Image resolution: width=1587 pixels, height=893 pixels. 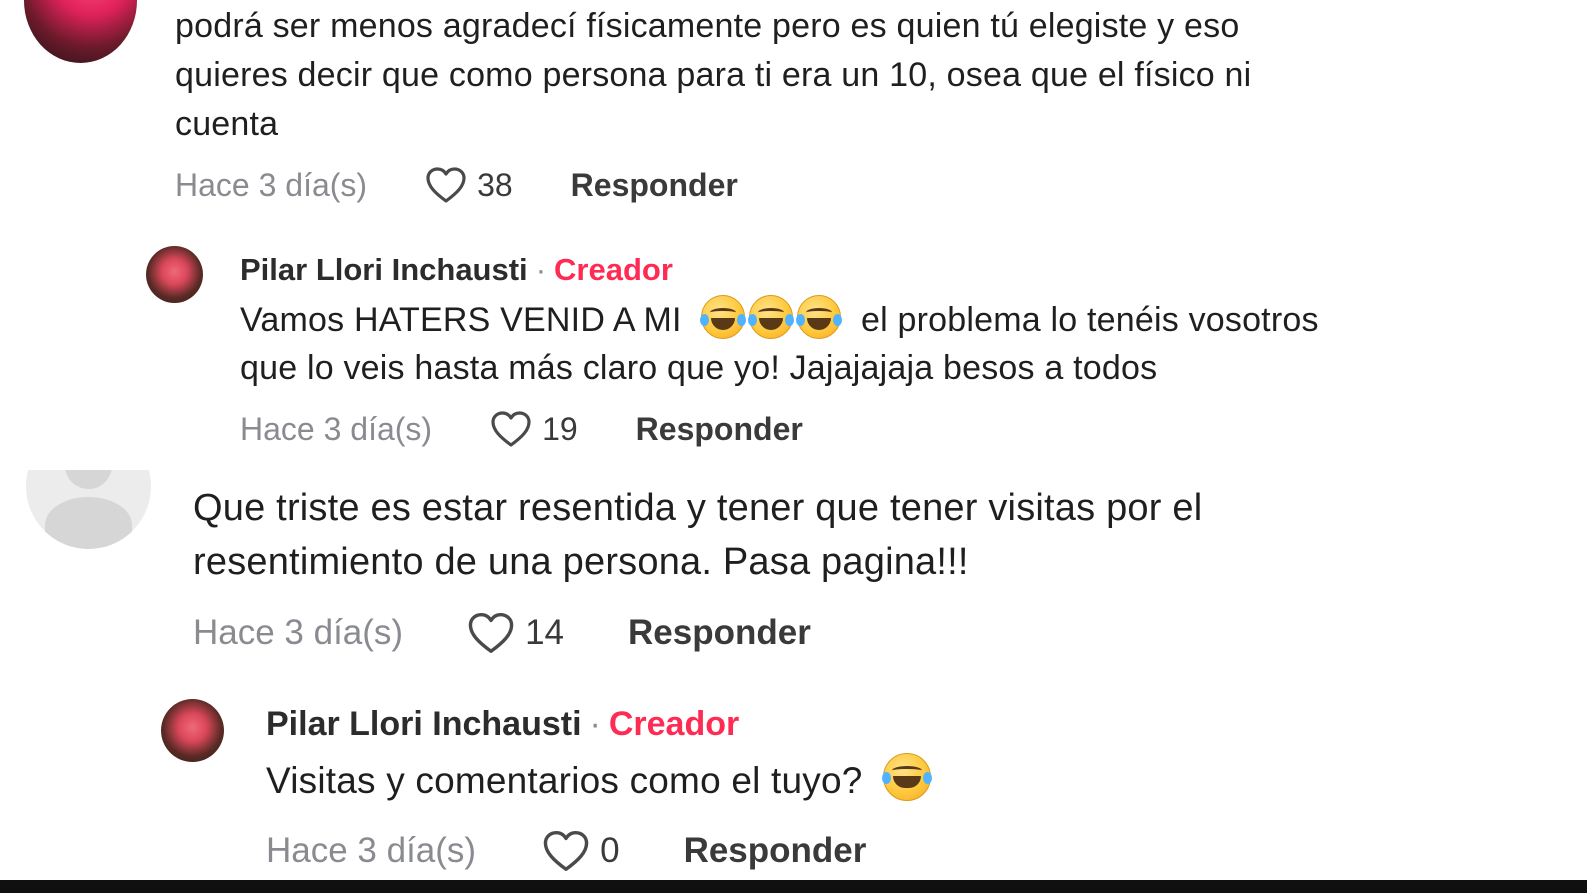 What do you see at coordinates (227, 124) in the screenshot?
I see `comment-text-line: cuenta` at bounding box center [227, 124].